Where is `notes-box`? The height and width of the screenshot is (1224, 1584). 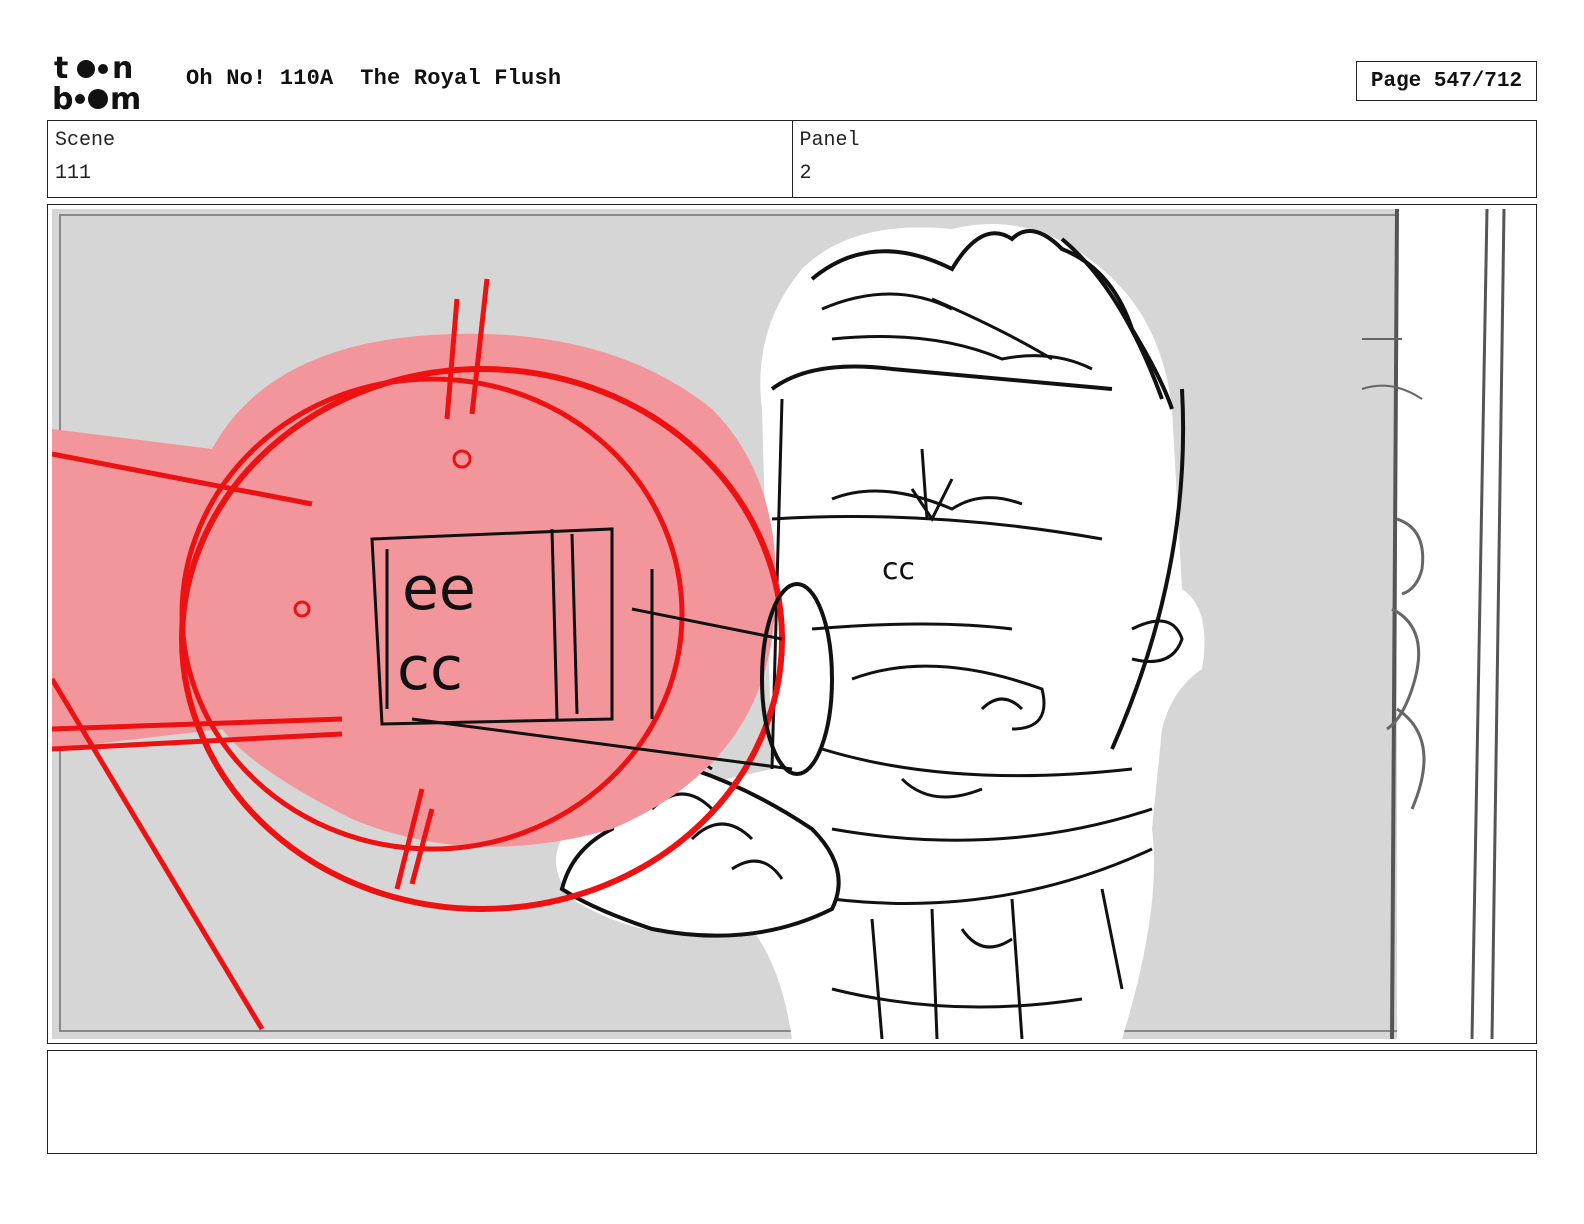
notes-box is located at coordinates (792, 1102).